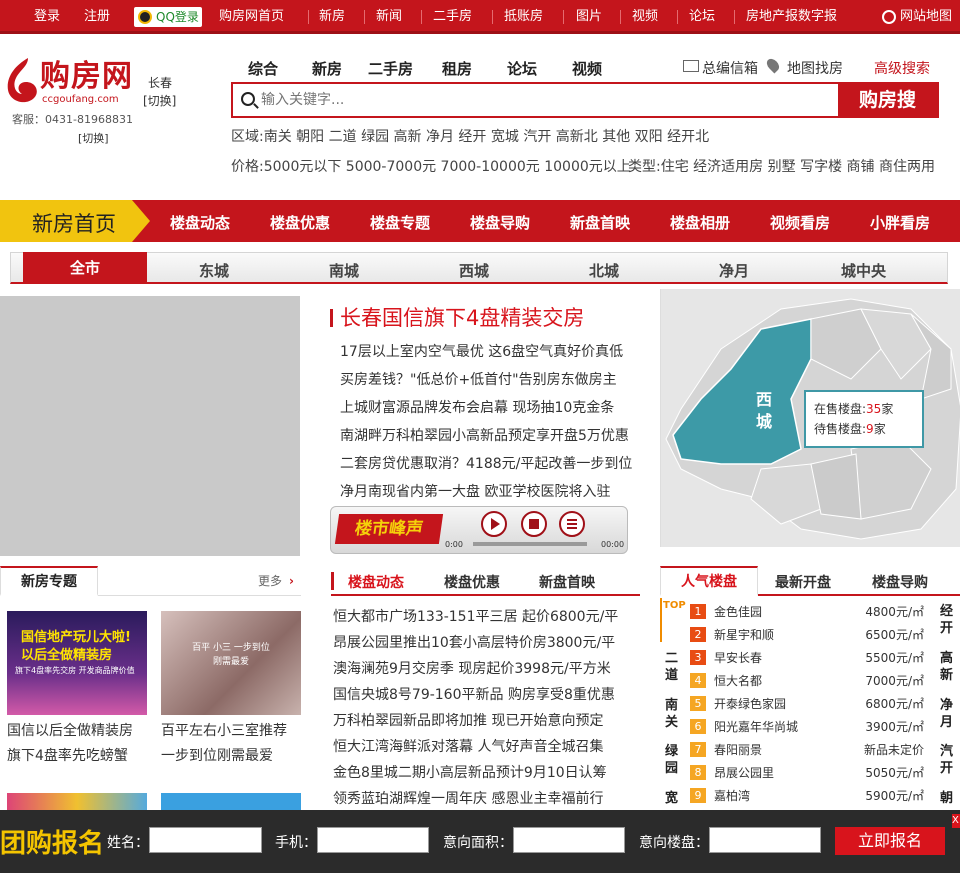 This screenshot has width=960, height=873. What do you see at coordinates (902, 68) in the screenshot?
I see `advanced-search-link: 高级搜索` at bounding box center [902, 68].